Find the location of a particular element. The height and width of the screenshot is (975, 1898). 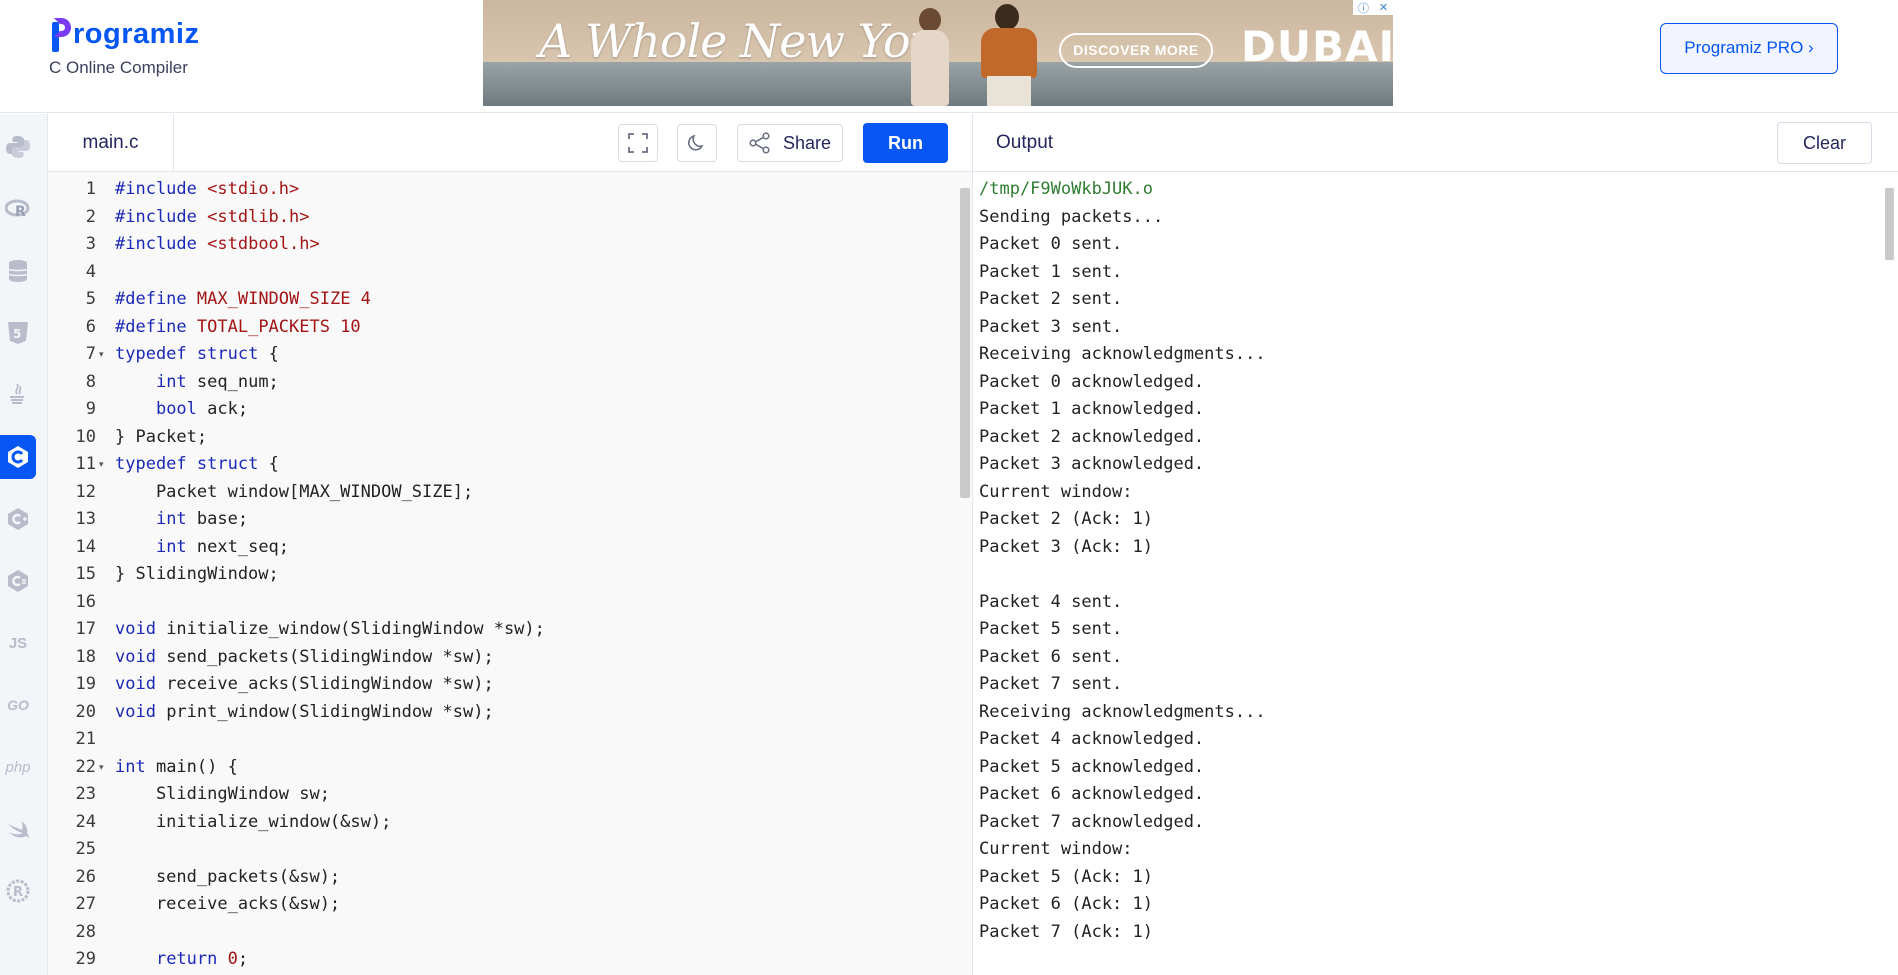

line-number: 23 is located at coordinates (85, 794).